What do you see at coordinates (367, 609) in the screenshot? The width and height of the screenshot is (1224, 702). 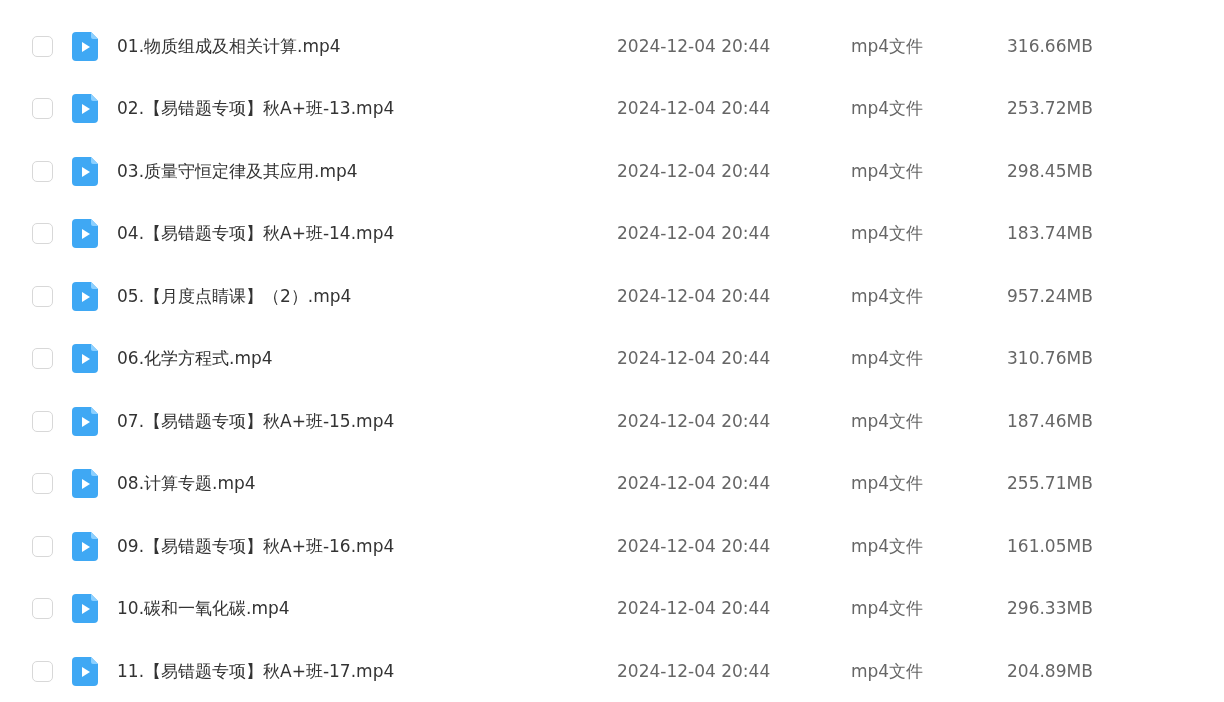 I see `file-name: 10.碳和一氧化碳.mp4` at bounding box center [367, 609].